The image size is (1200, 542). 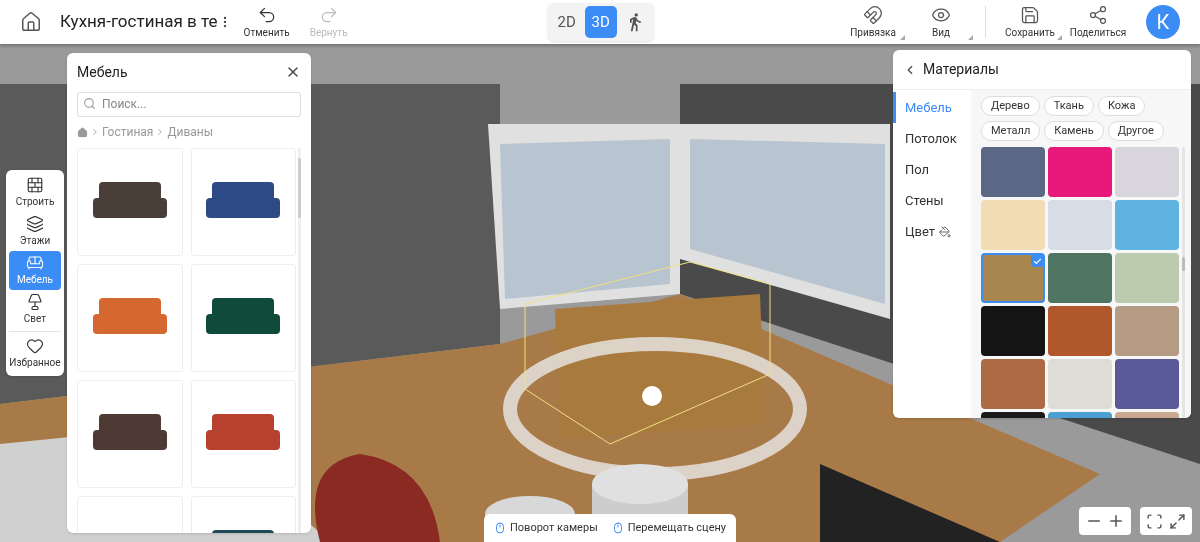 What do you see at coordinates (873, 14) in the screenshot?
I see `magnet-icon` at bounding box center [873, 14].